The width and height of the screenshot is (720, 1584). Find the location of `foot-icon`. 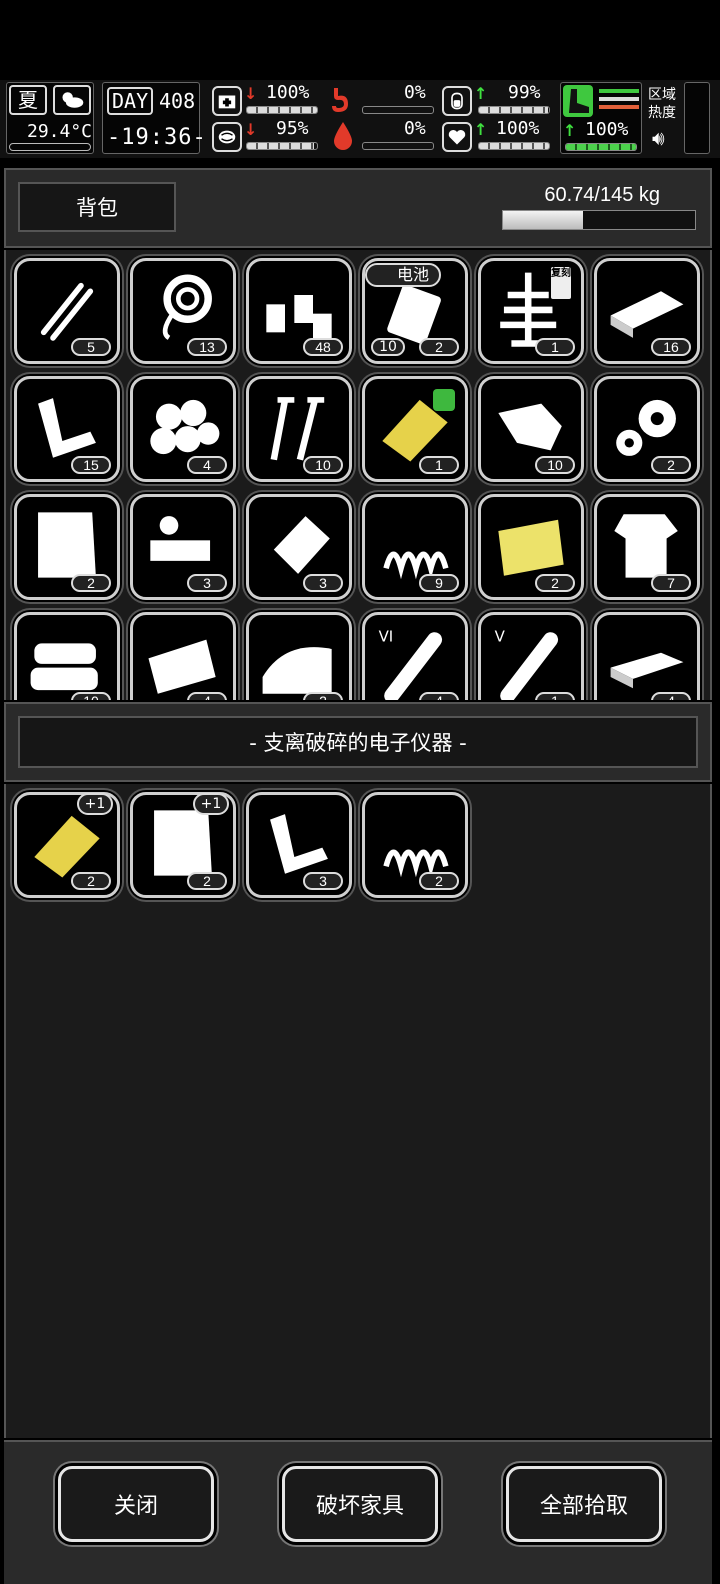

foot-icon is located at coordinates (578, 101).